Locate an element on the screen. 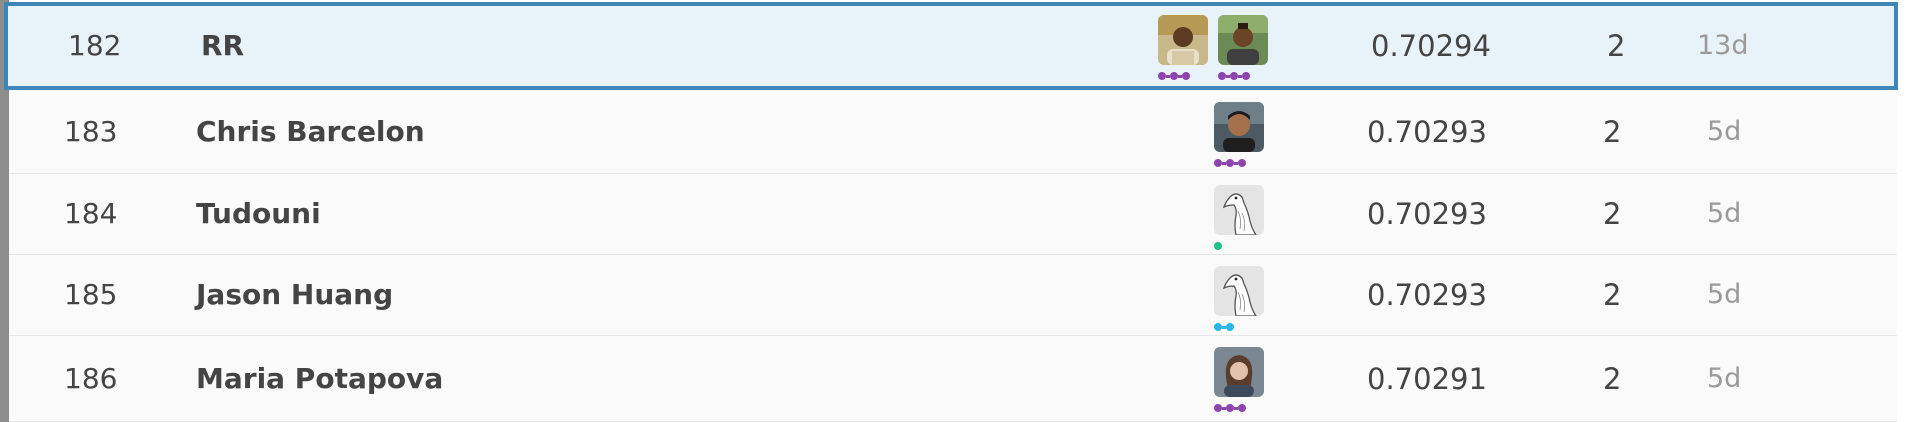 The height and width of the screenshot is (422, 1908). score: 0.70291 is located at coordinates (1427, 378).